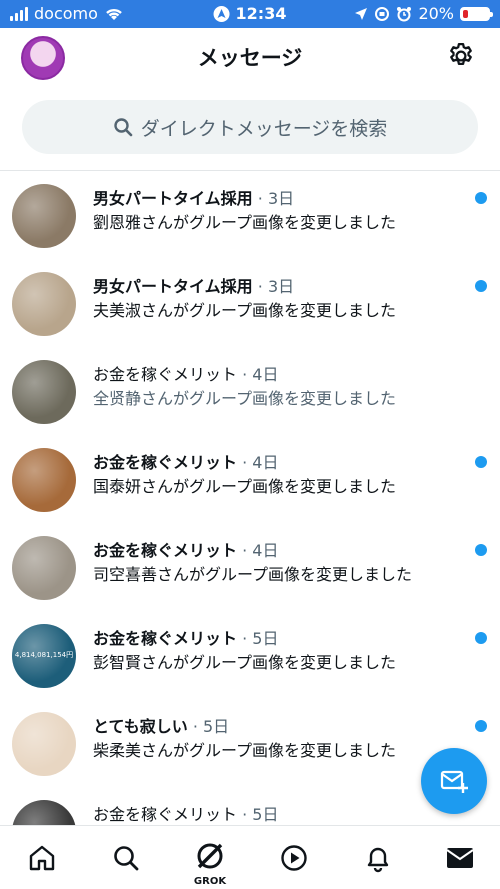 Image resolution: width=500 pixels, height=889 pixels. Describe the element at coordinates (264, 128) in the screenshot. I see `search-placeholder: ダイレクトメッセージを検索` at that location.